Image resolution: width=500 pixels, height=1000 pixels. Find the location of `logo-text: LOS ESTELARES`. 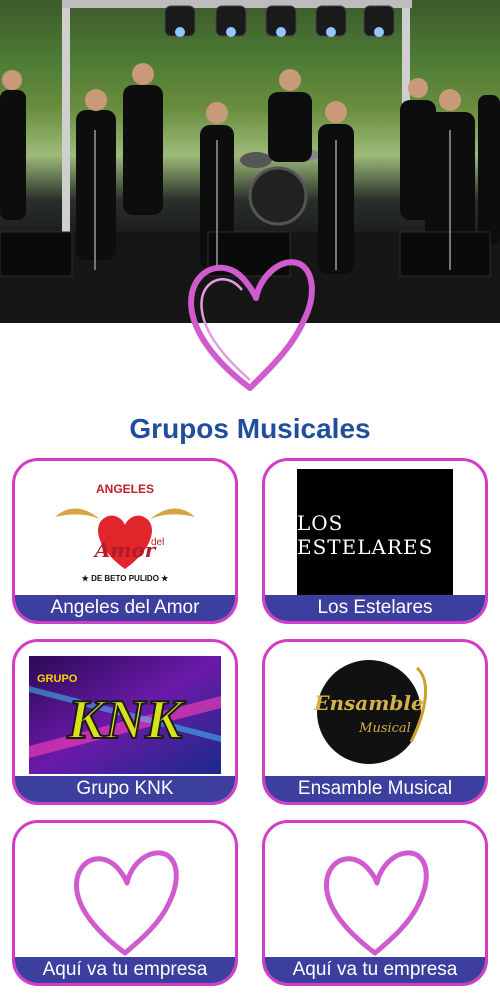

logo-text: LOS ESTELARES is located at coordinates (365, 535).